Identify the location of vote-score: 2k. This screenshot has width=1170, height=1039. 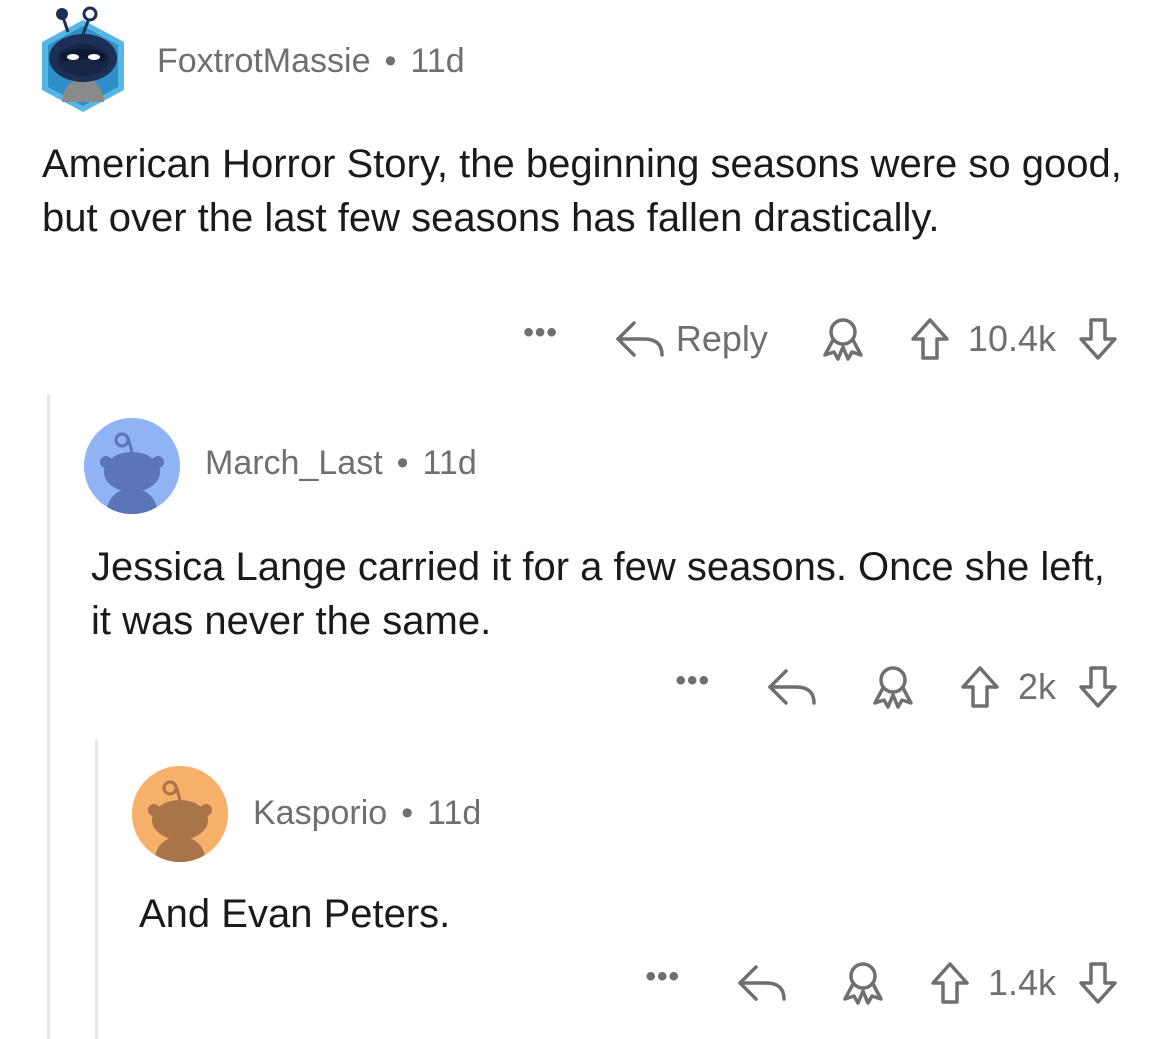
(1036, 686).